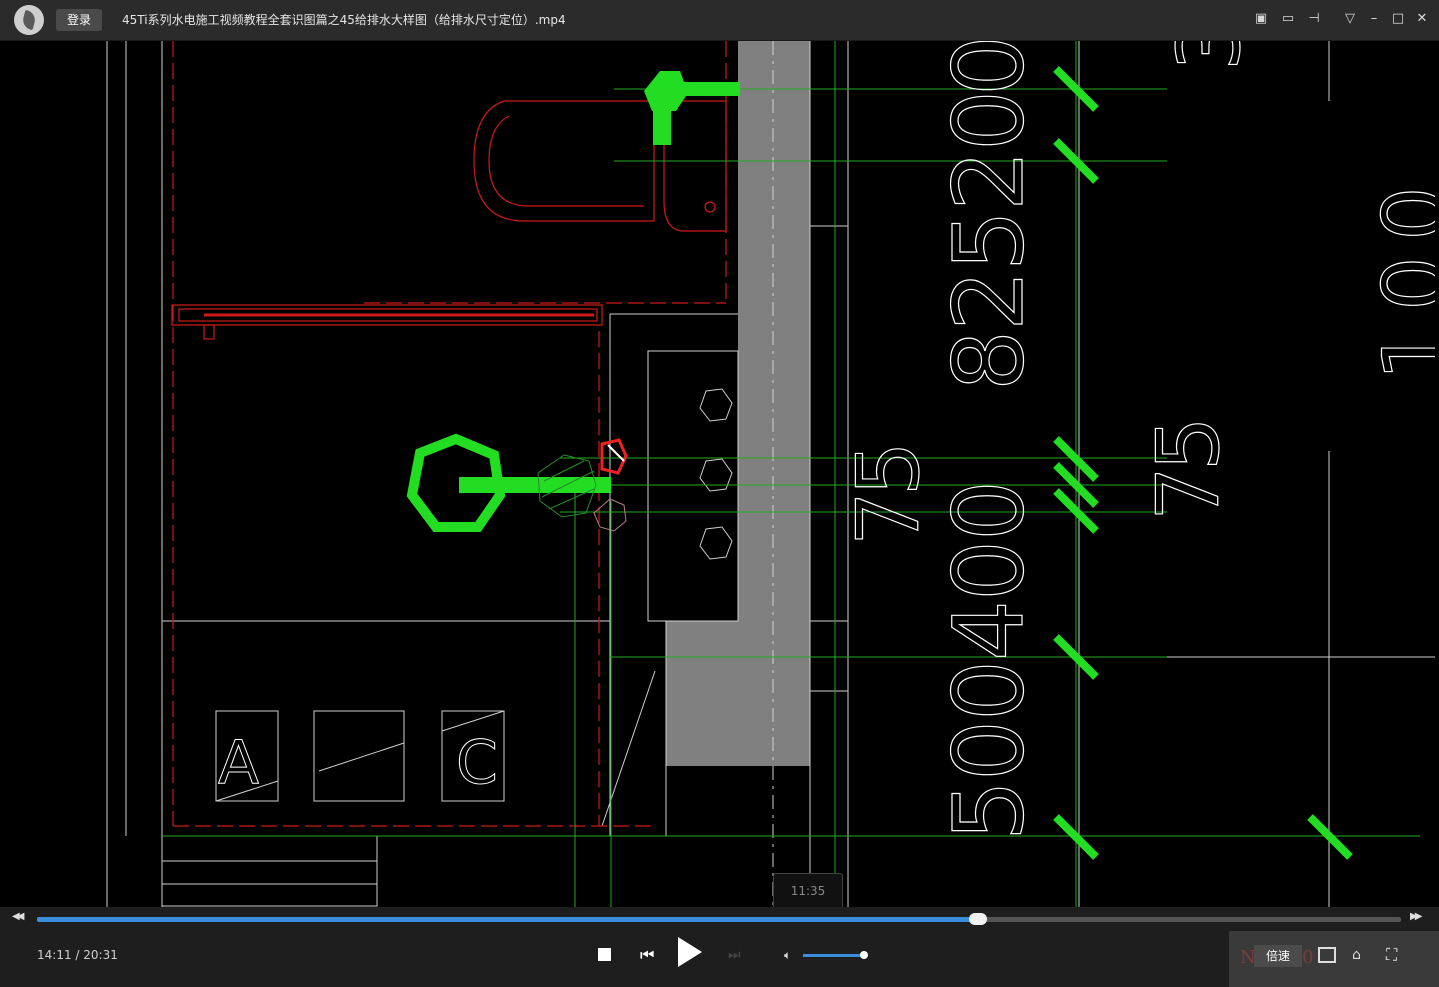  I want to click on volume-icon: 🔈︎, so click(787, 955).